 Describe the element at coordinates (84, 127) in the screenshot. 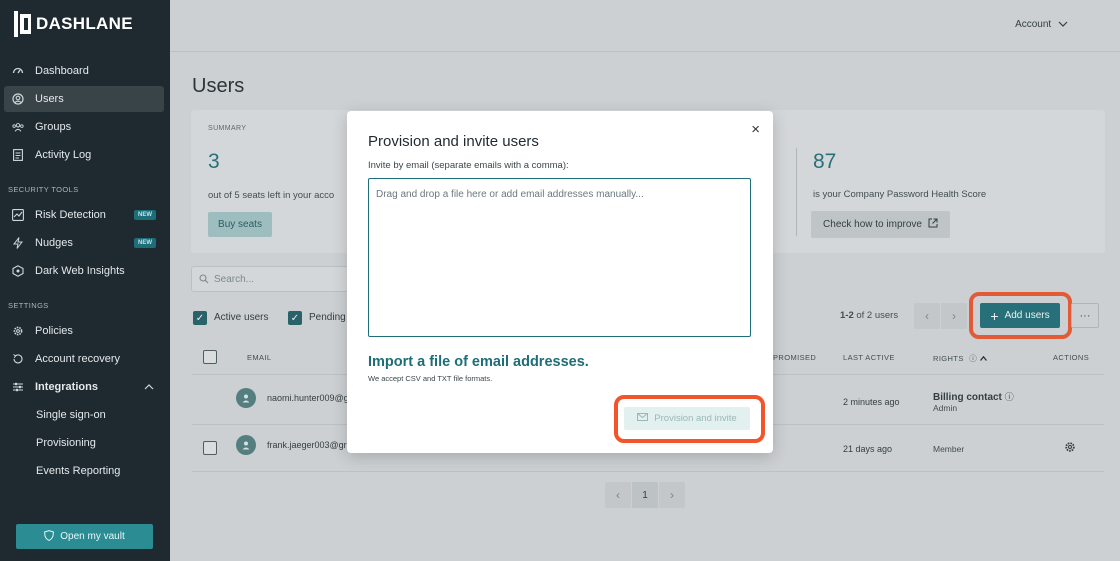

I see `sidebar-item-groups: Groups` at that location.